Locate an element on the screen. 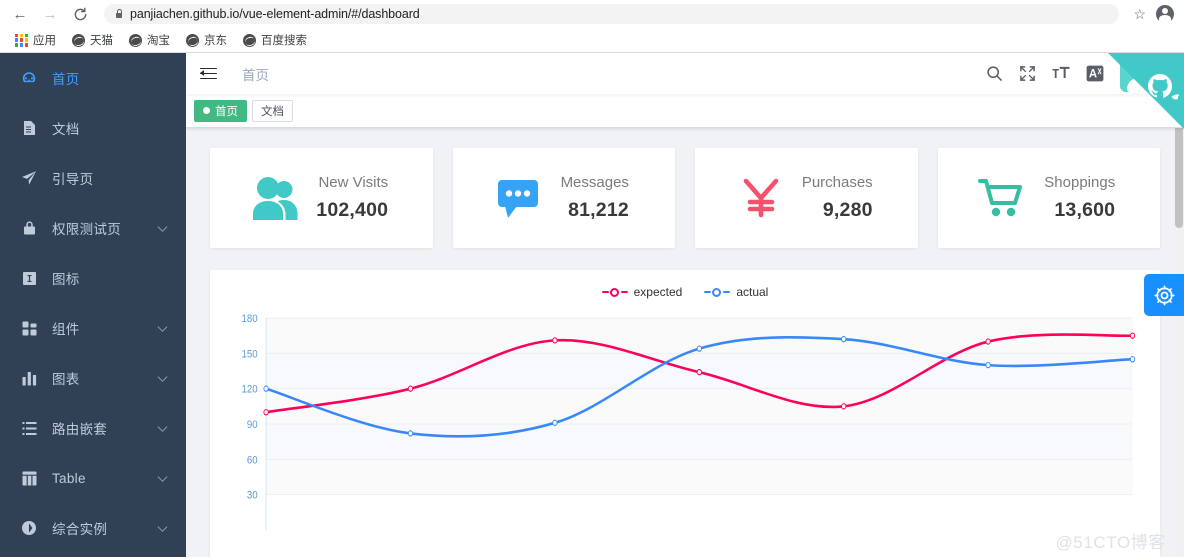  profile-avatar-icon is located at coordinates (1165, 14).